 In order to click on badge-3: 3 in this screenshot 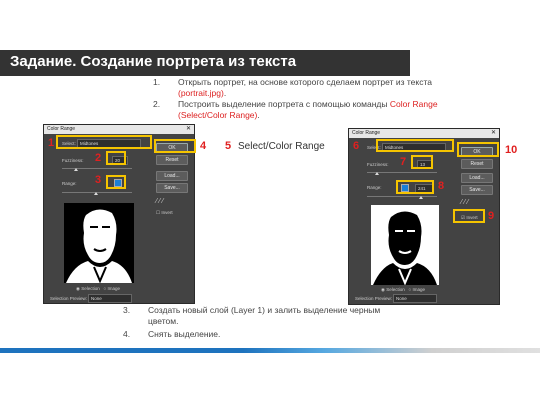, I will do `click(98, 180)`.